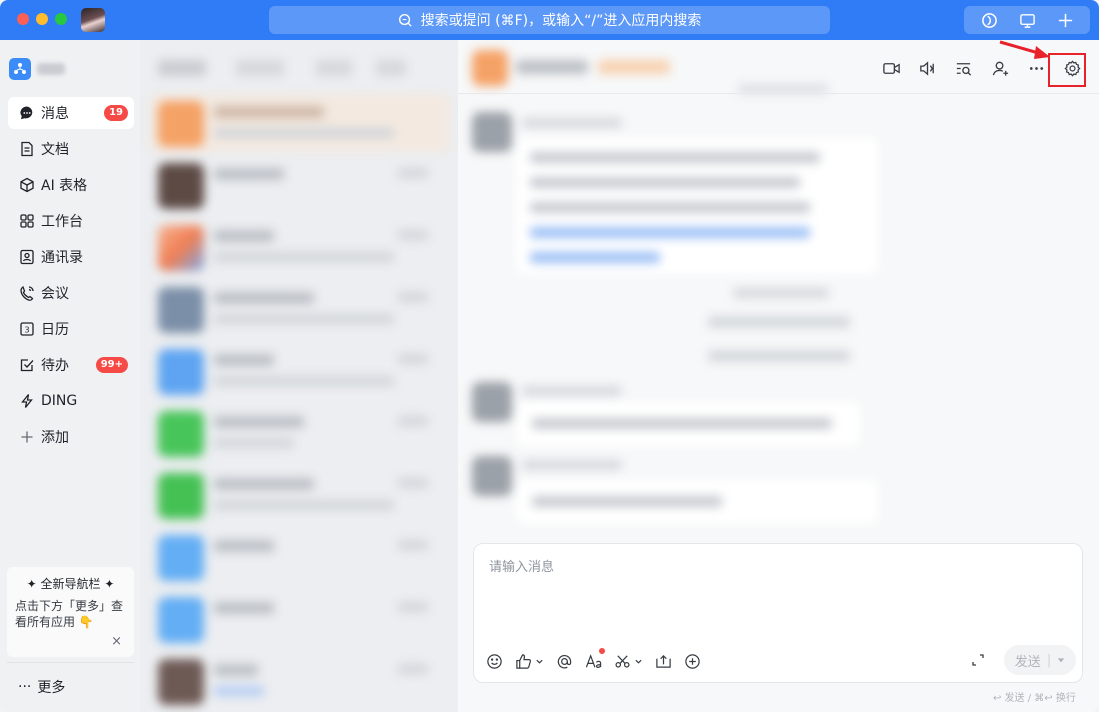 This screenshot has height=712, width=1099. I want to click on emoji-button, so click(494, 661).